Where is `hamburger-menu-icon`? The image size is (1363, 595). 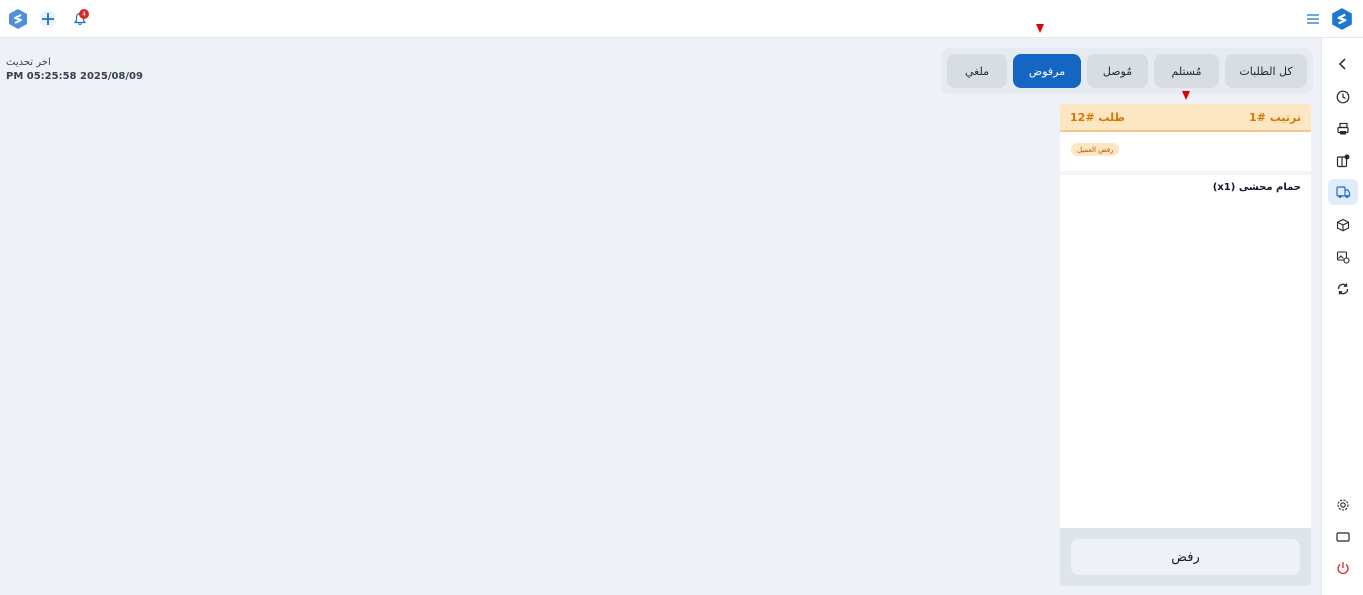 hamburger-menu-icon is located at coordinates (1313, 19).